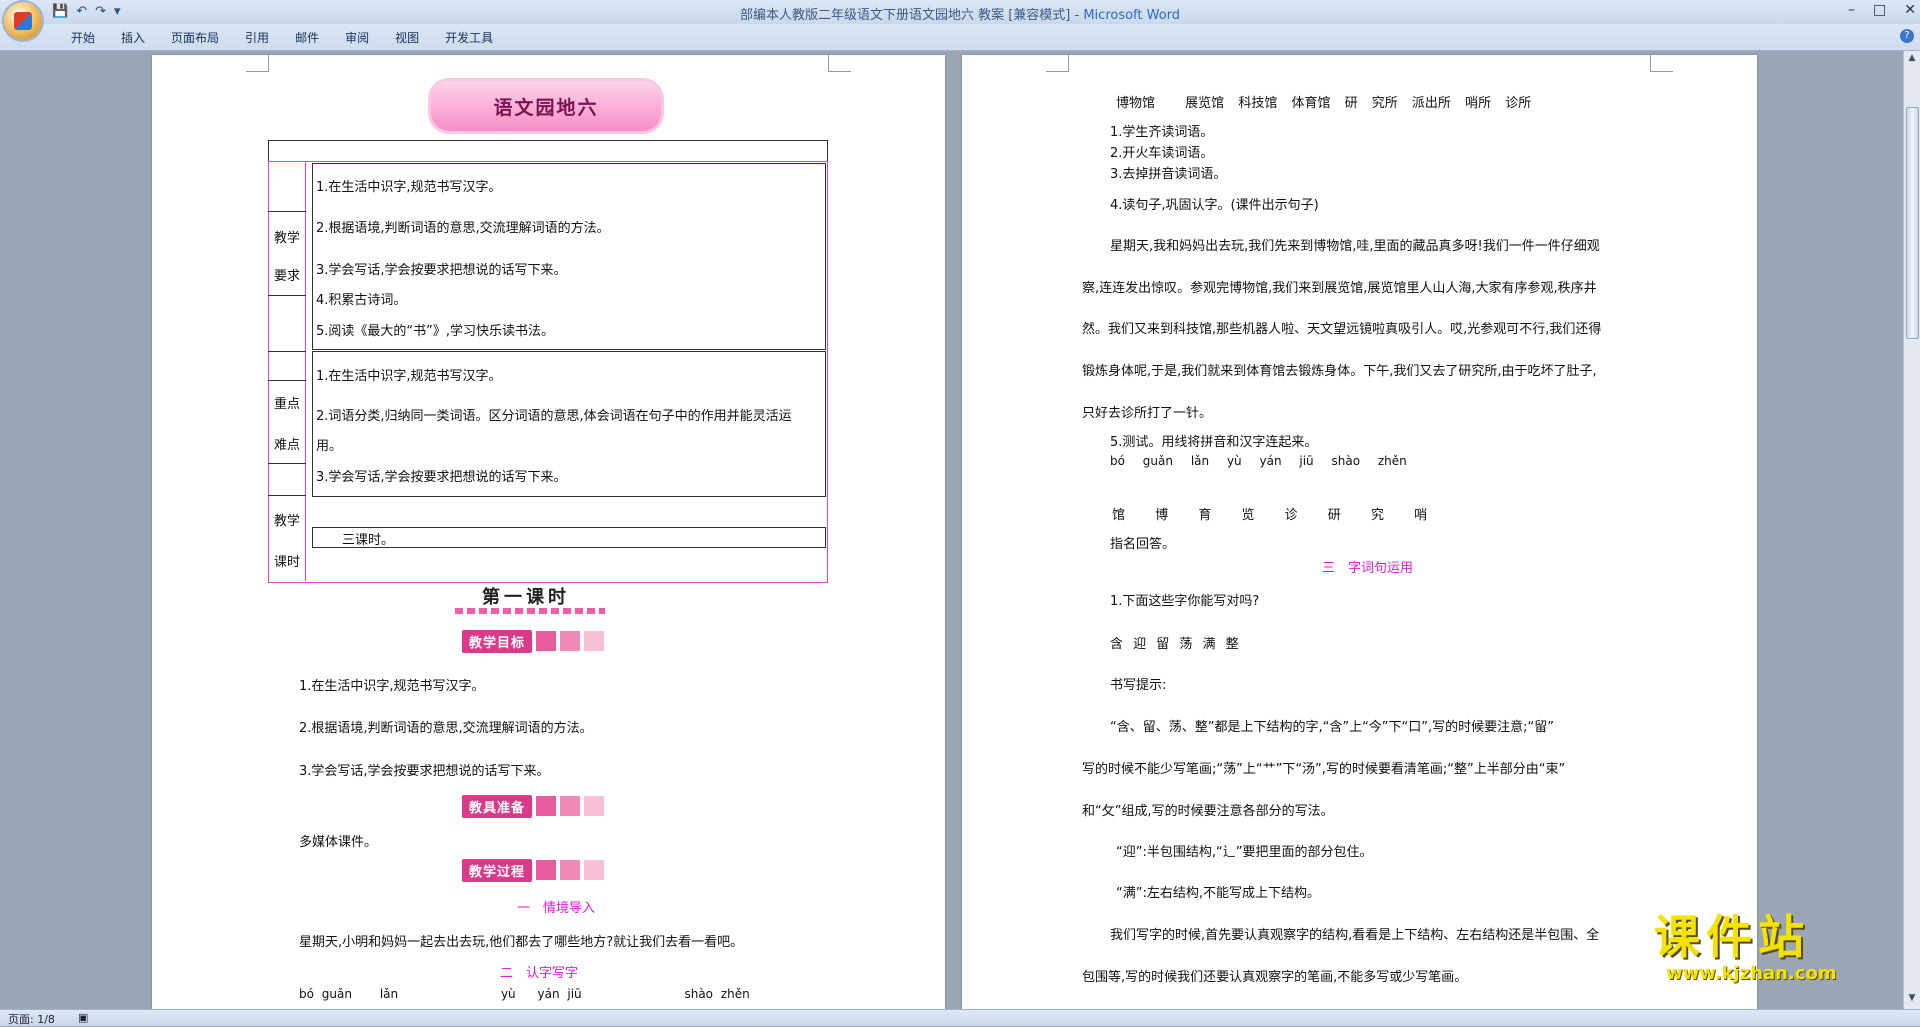 This screenshot has height=1027, width=1920. What do you see at coordinates (521, 942) in the screenshot?
I see `intro-paragraph: 星期天,小明和妈妈一起去出去玩,他们都去了哪些地方?就让我们去看一看吧。` at bounding box center [521, 942].